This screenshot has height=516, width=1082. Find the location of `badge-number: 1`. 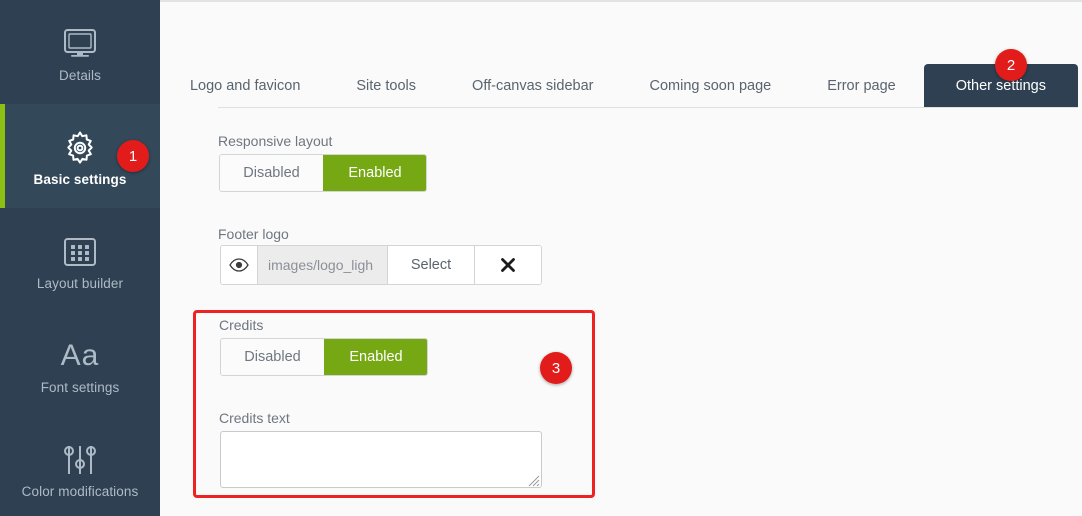

badge-number: 1 is located at coordinates (133, 156).